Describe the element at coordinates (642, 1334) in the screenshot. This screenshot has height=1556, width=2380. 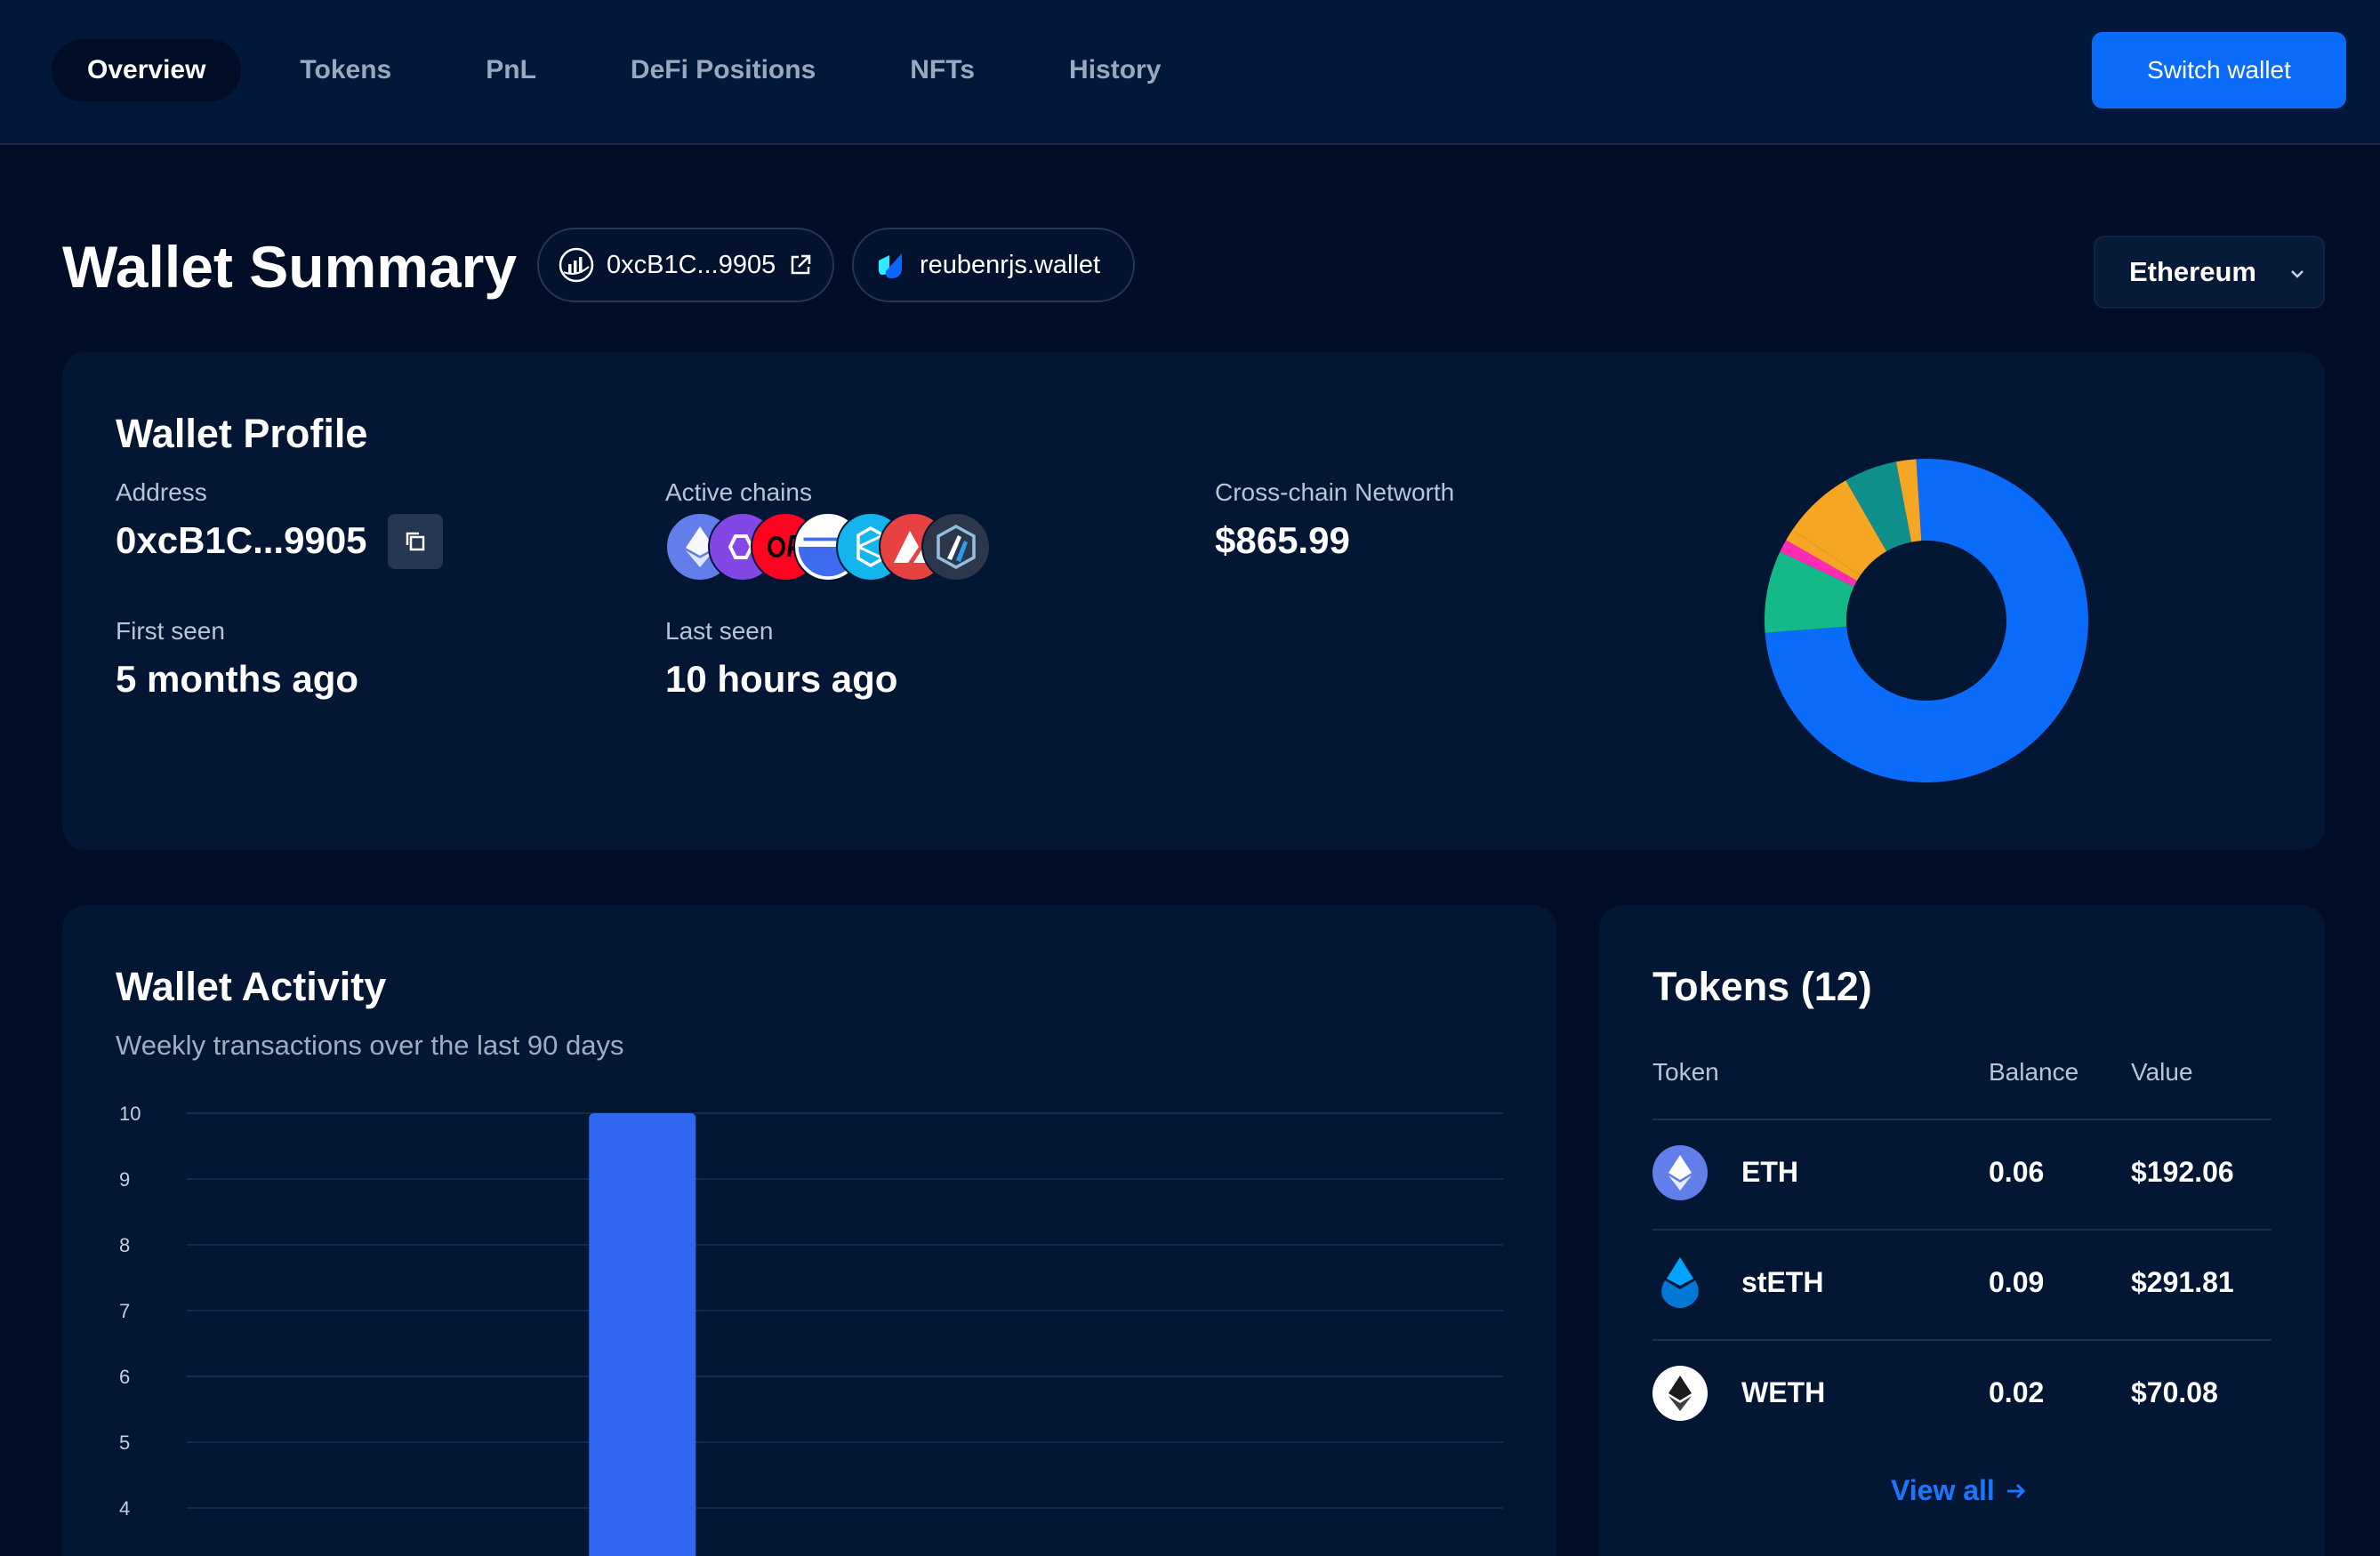
I see `activity-bar` at that location.